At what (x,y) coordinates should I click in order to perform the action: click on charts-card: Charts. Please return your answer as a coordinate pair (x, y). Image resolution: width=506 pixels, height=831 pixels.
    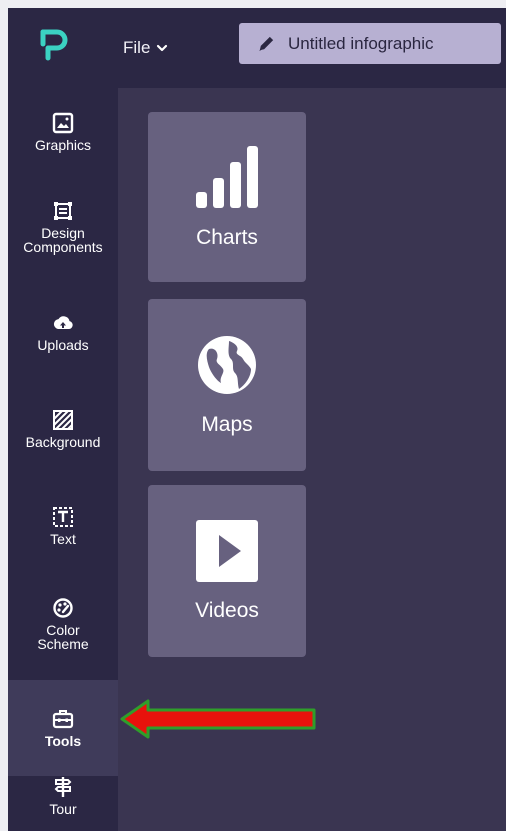
    Looking at the image, I should click on (227, 197).